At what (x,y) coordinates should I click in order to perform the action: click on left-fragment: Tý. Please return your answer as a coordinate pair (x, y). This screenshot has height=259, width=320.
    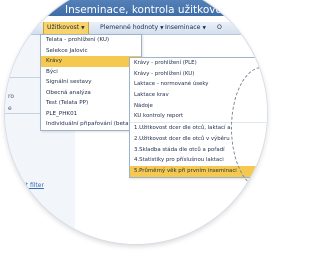
    Looking at the image, I should click on (14, 58).